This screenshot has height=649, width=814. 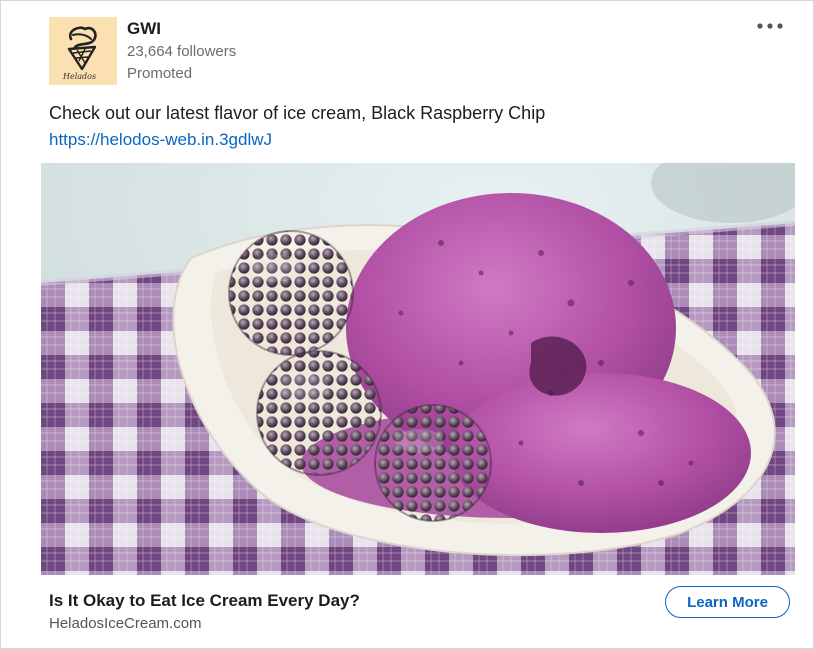 What do you see at coordinates (144, 29) in the screenshot?
I see `company-name: GWI` at bounding box center [144, 29].